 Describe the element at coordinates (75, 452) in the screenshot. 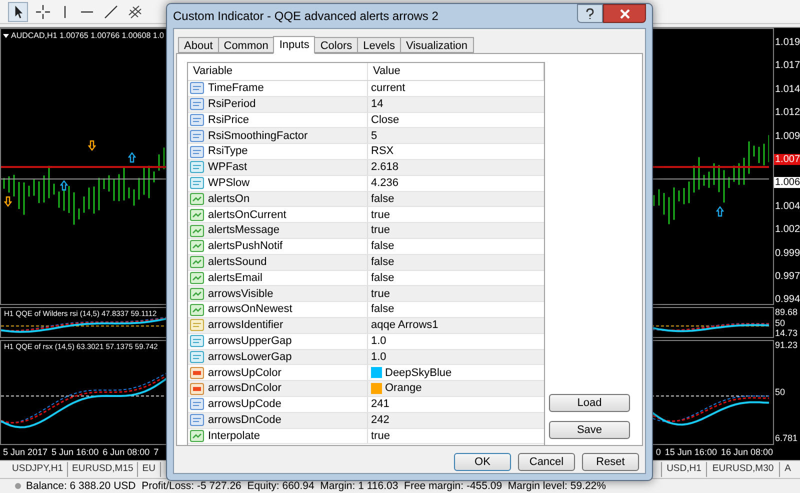

I see `time-axis-label: 5 Jun 16:00` at that location.